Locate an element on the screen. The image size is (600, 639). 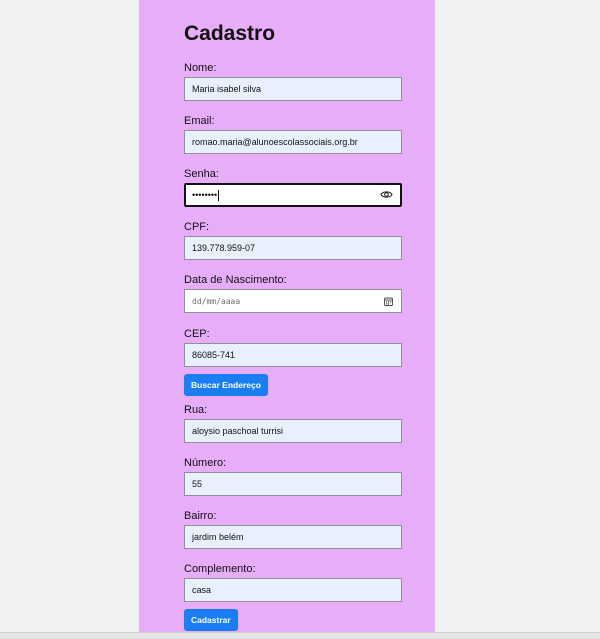
cep-input: 86085-741 is located at coordinates (293, 355).